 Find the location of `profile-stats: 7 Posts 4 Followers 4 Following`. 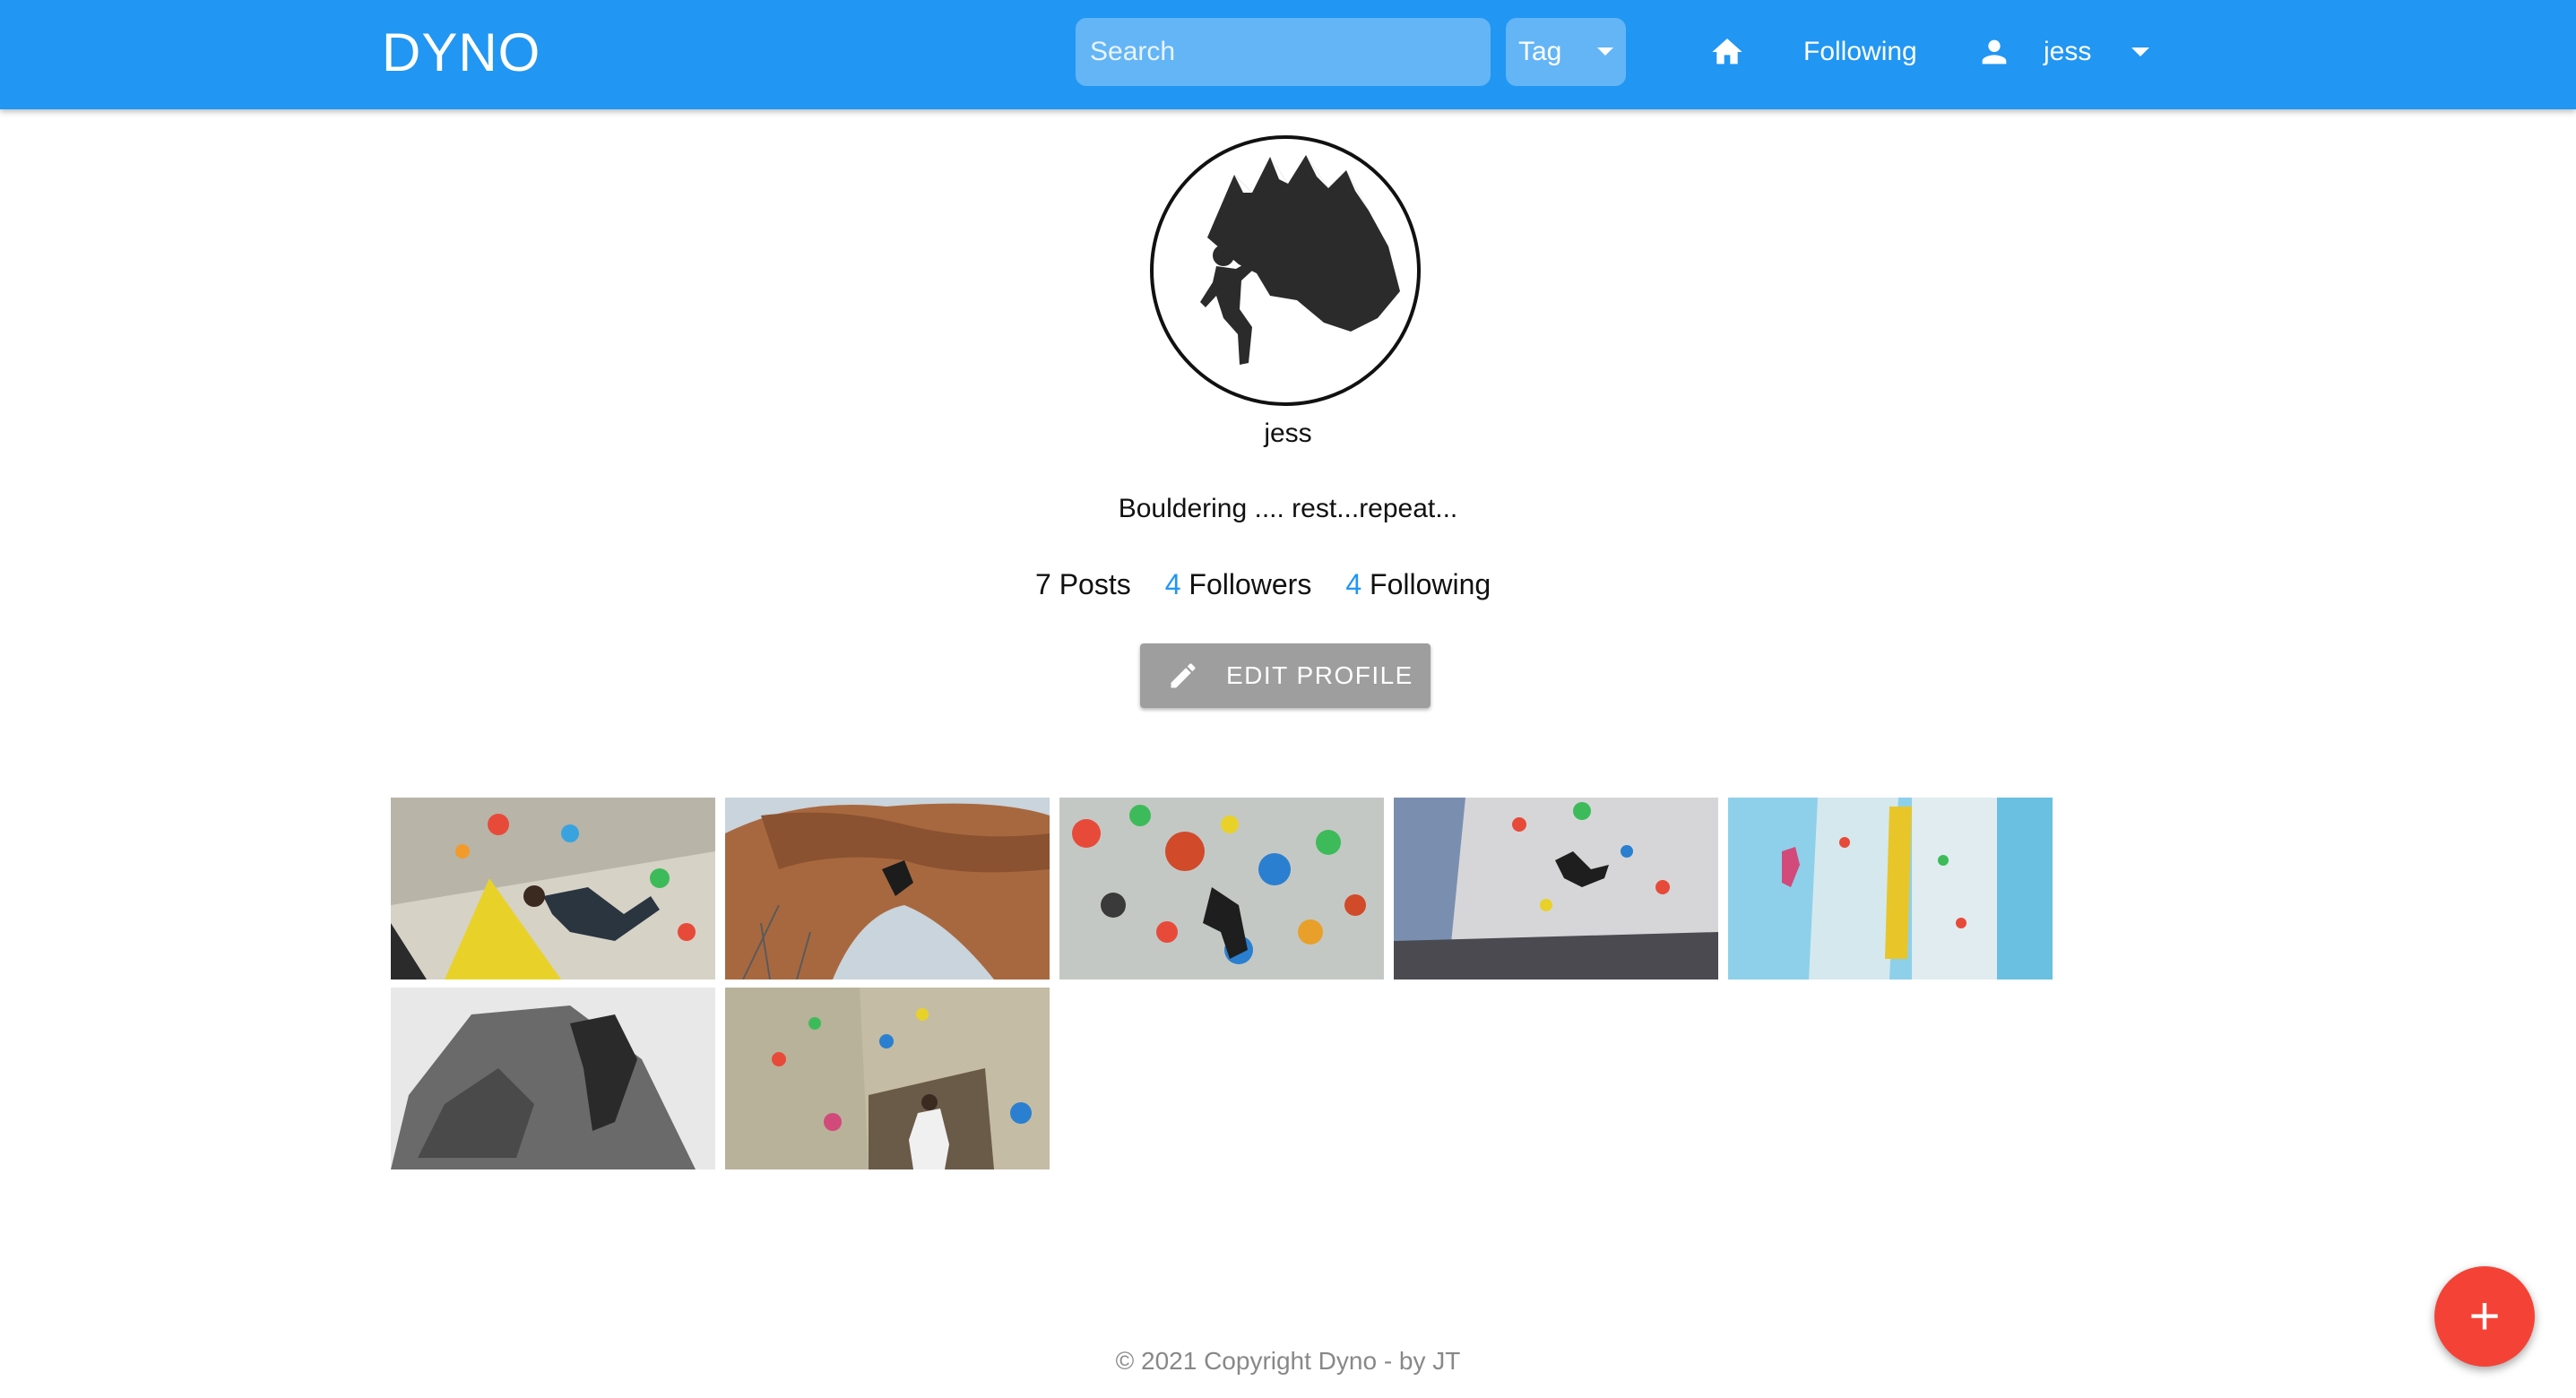

profile-stats: 7 Posts 4 Followers 4 Following is located at coordinates (1263, 584).